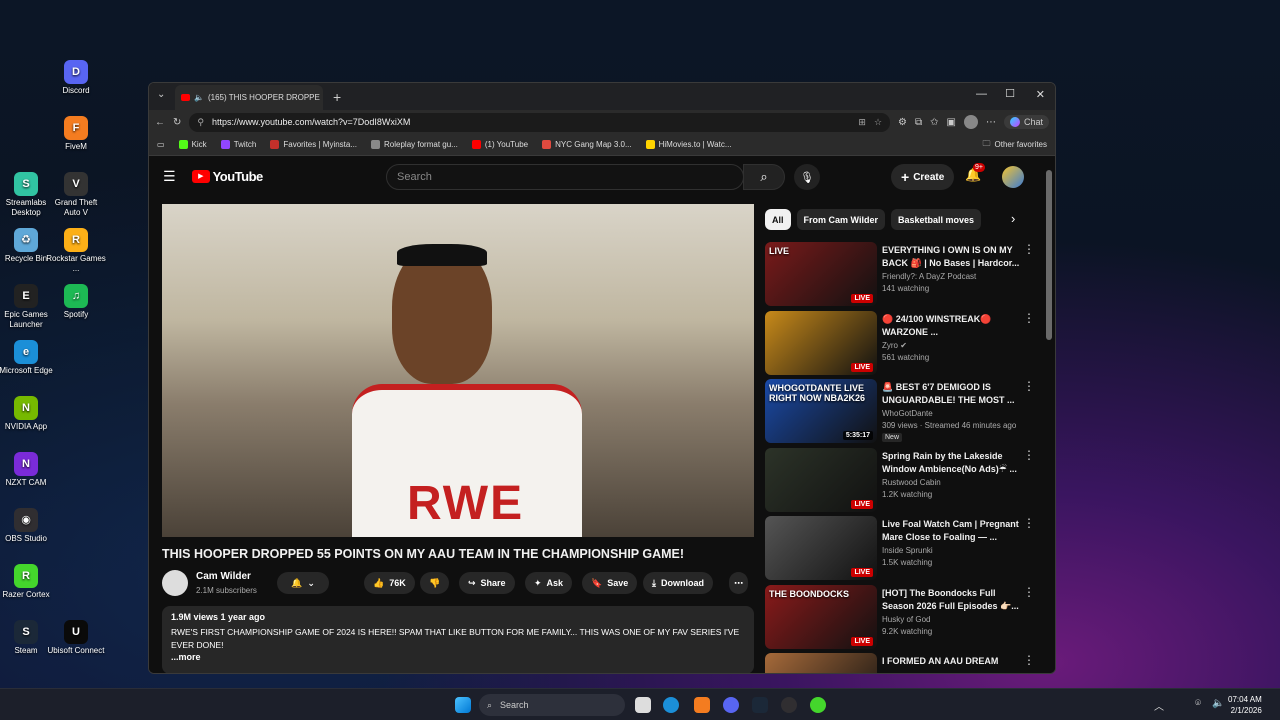 The image size is (1280, 720). I want to click on minimize-button: —, so click(981, 94).